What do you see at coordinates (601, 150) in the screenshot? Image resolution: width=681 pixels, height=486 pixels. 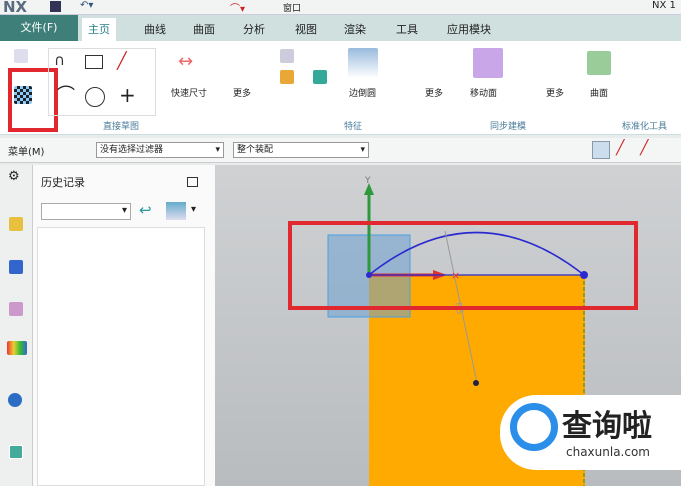 I see `snap-icon` at bounding box center [601, 150].